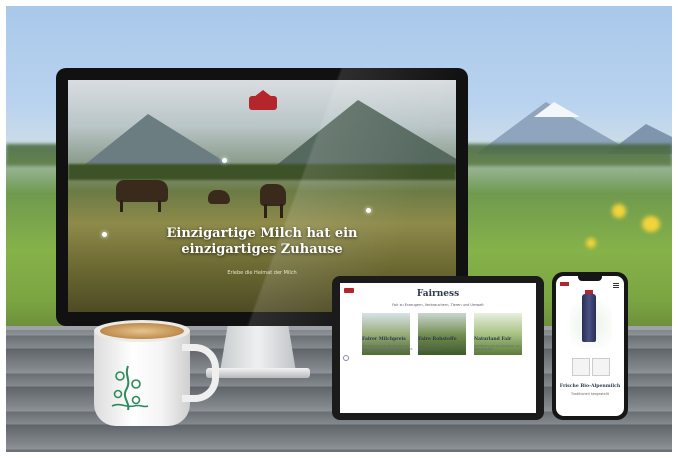  What do you see at coordinates (258, 373) in the screenshot?
I see `monitor-foot` at bounding box center [258, 373].